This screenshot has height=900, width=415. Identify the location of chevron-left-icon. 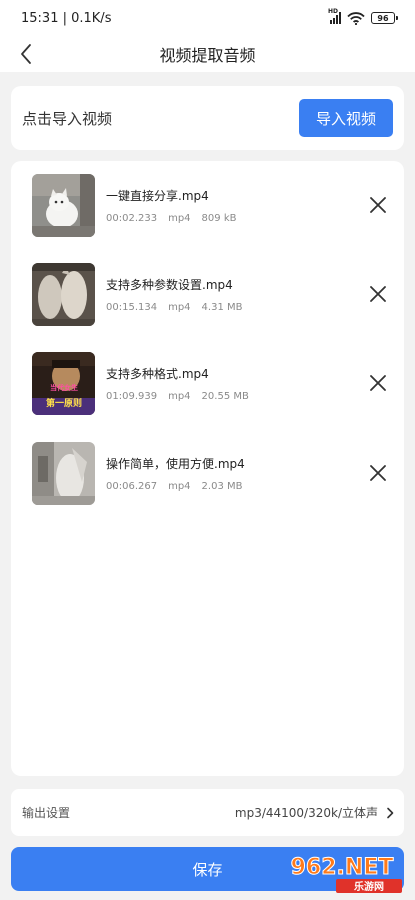
(26, 54).